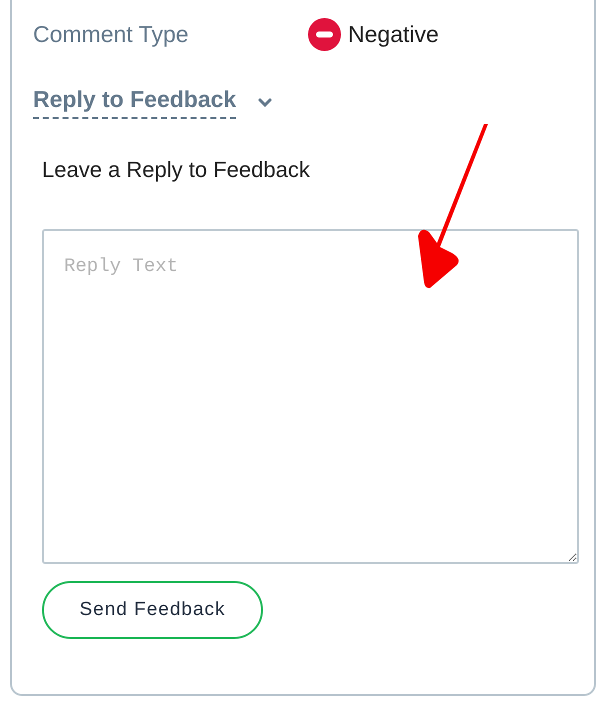 The width and height of the screenshot is (614, 714). Describe the element at coordinates (393, 34) in the screenshot. I see `field-value: Negative` at that location.